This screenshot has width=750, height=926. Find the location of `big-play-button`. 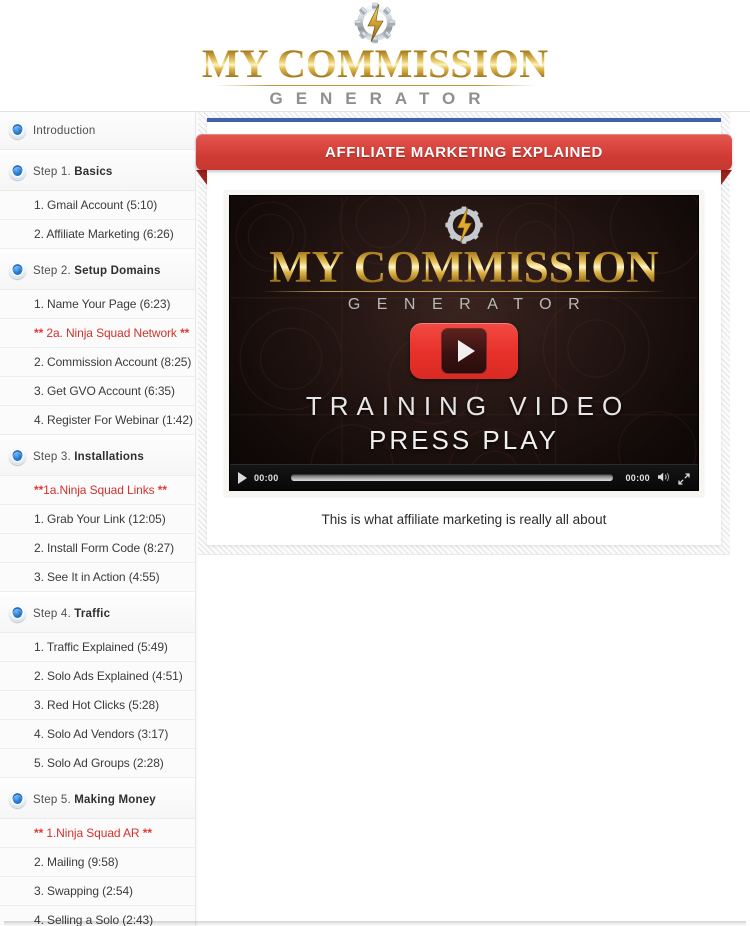

big-play-button is located at coordinates (464, 351).